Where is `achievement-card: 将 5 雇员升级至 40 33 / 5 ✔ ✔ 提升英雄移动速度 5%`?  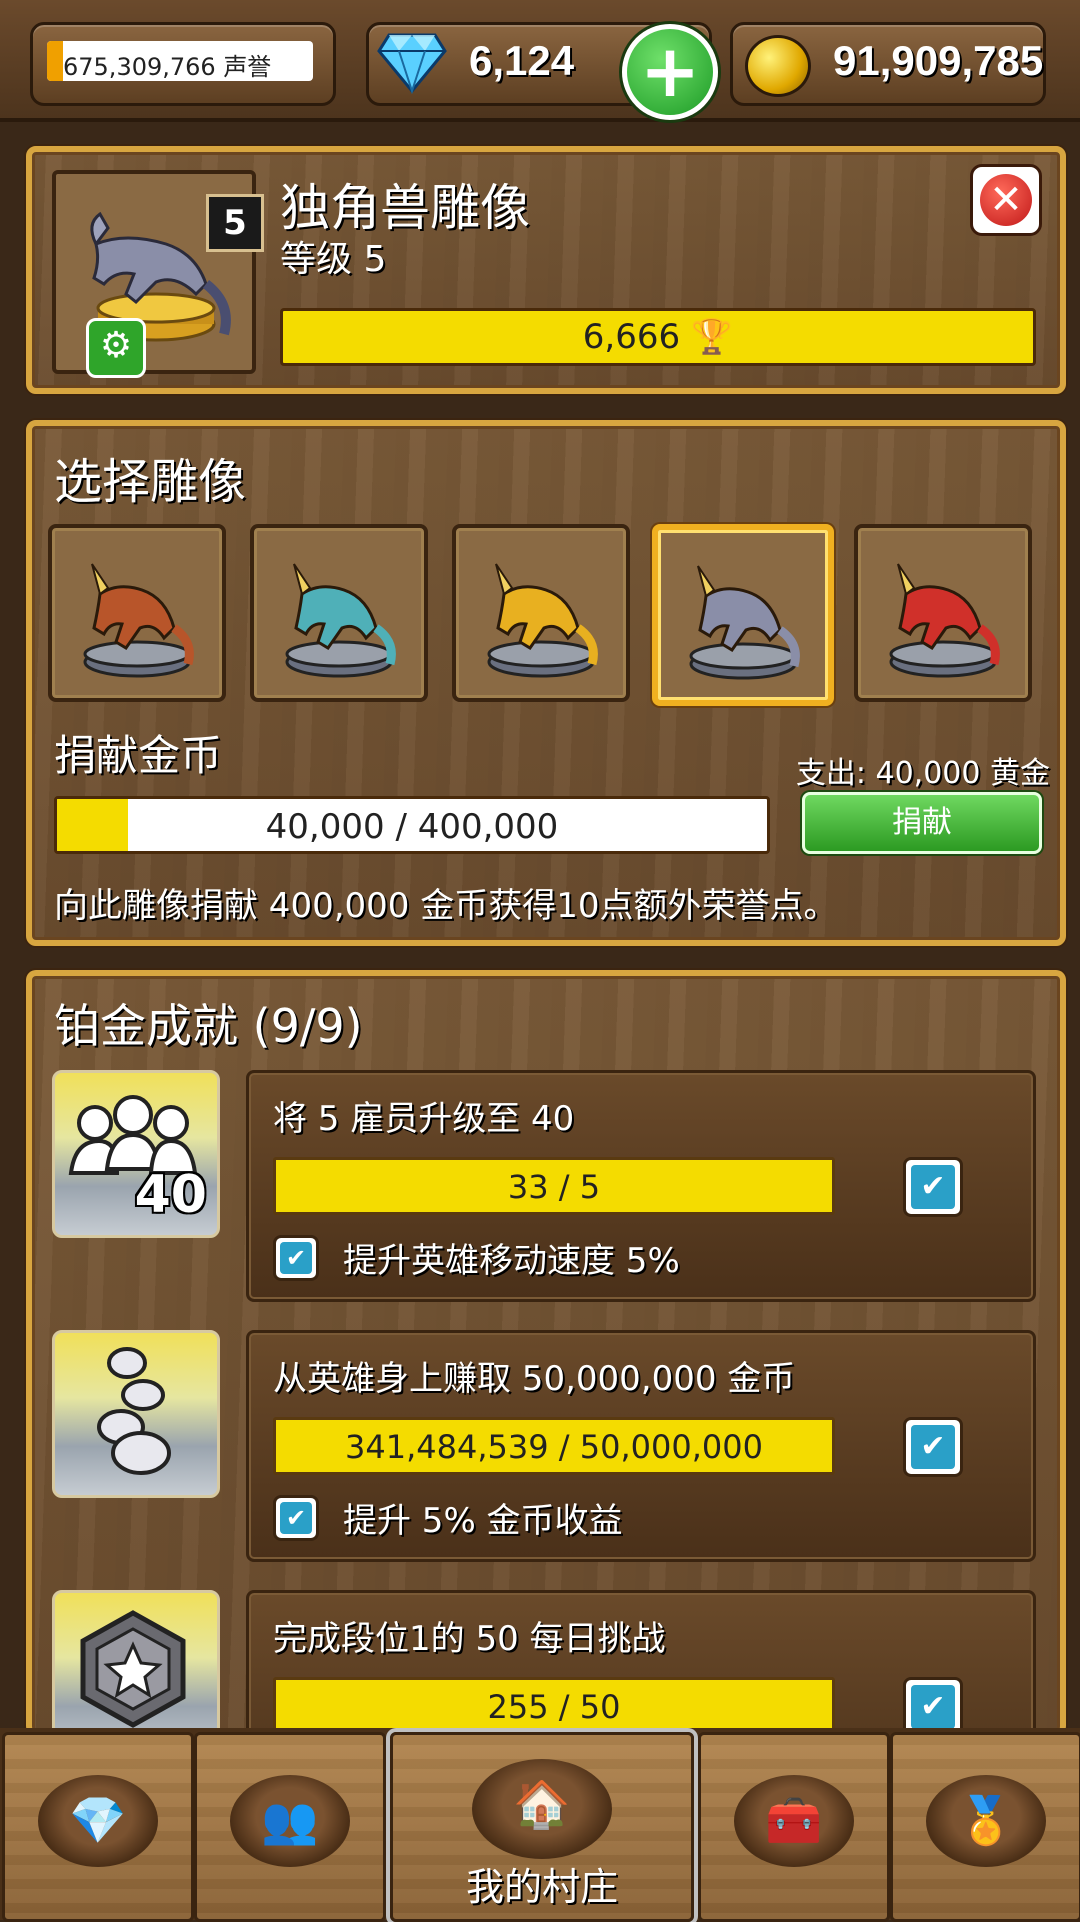
achievement-card: 将 5 雇员升级至 40 33 / 5 ✔ ✔ 提升英雄移动速度 5% is located at coordinates (641, 1186).